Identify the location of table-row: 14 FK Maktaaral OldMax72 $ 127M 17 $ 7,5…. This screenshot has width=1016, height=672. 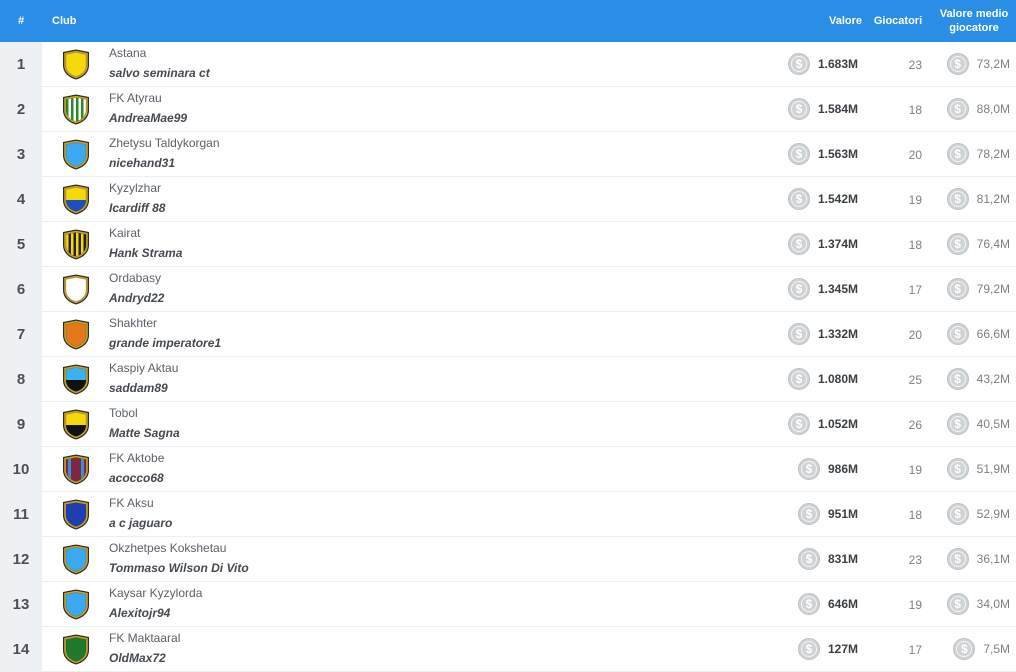
(508, 649).